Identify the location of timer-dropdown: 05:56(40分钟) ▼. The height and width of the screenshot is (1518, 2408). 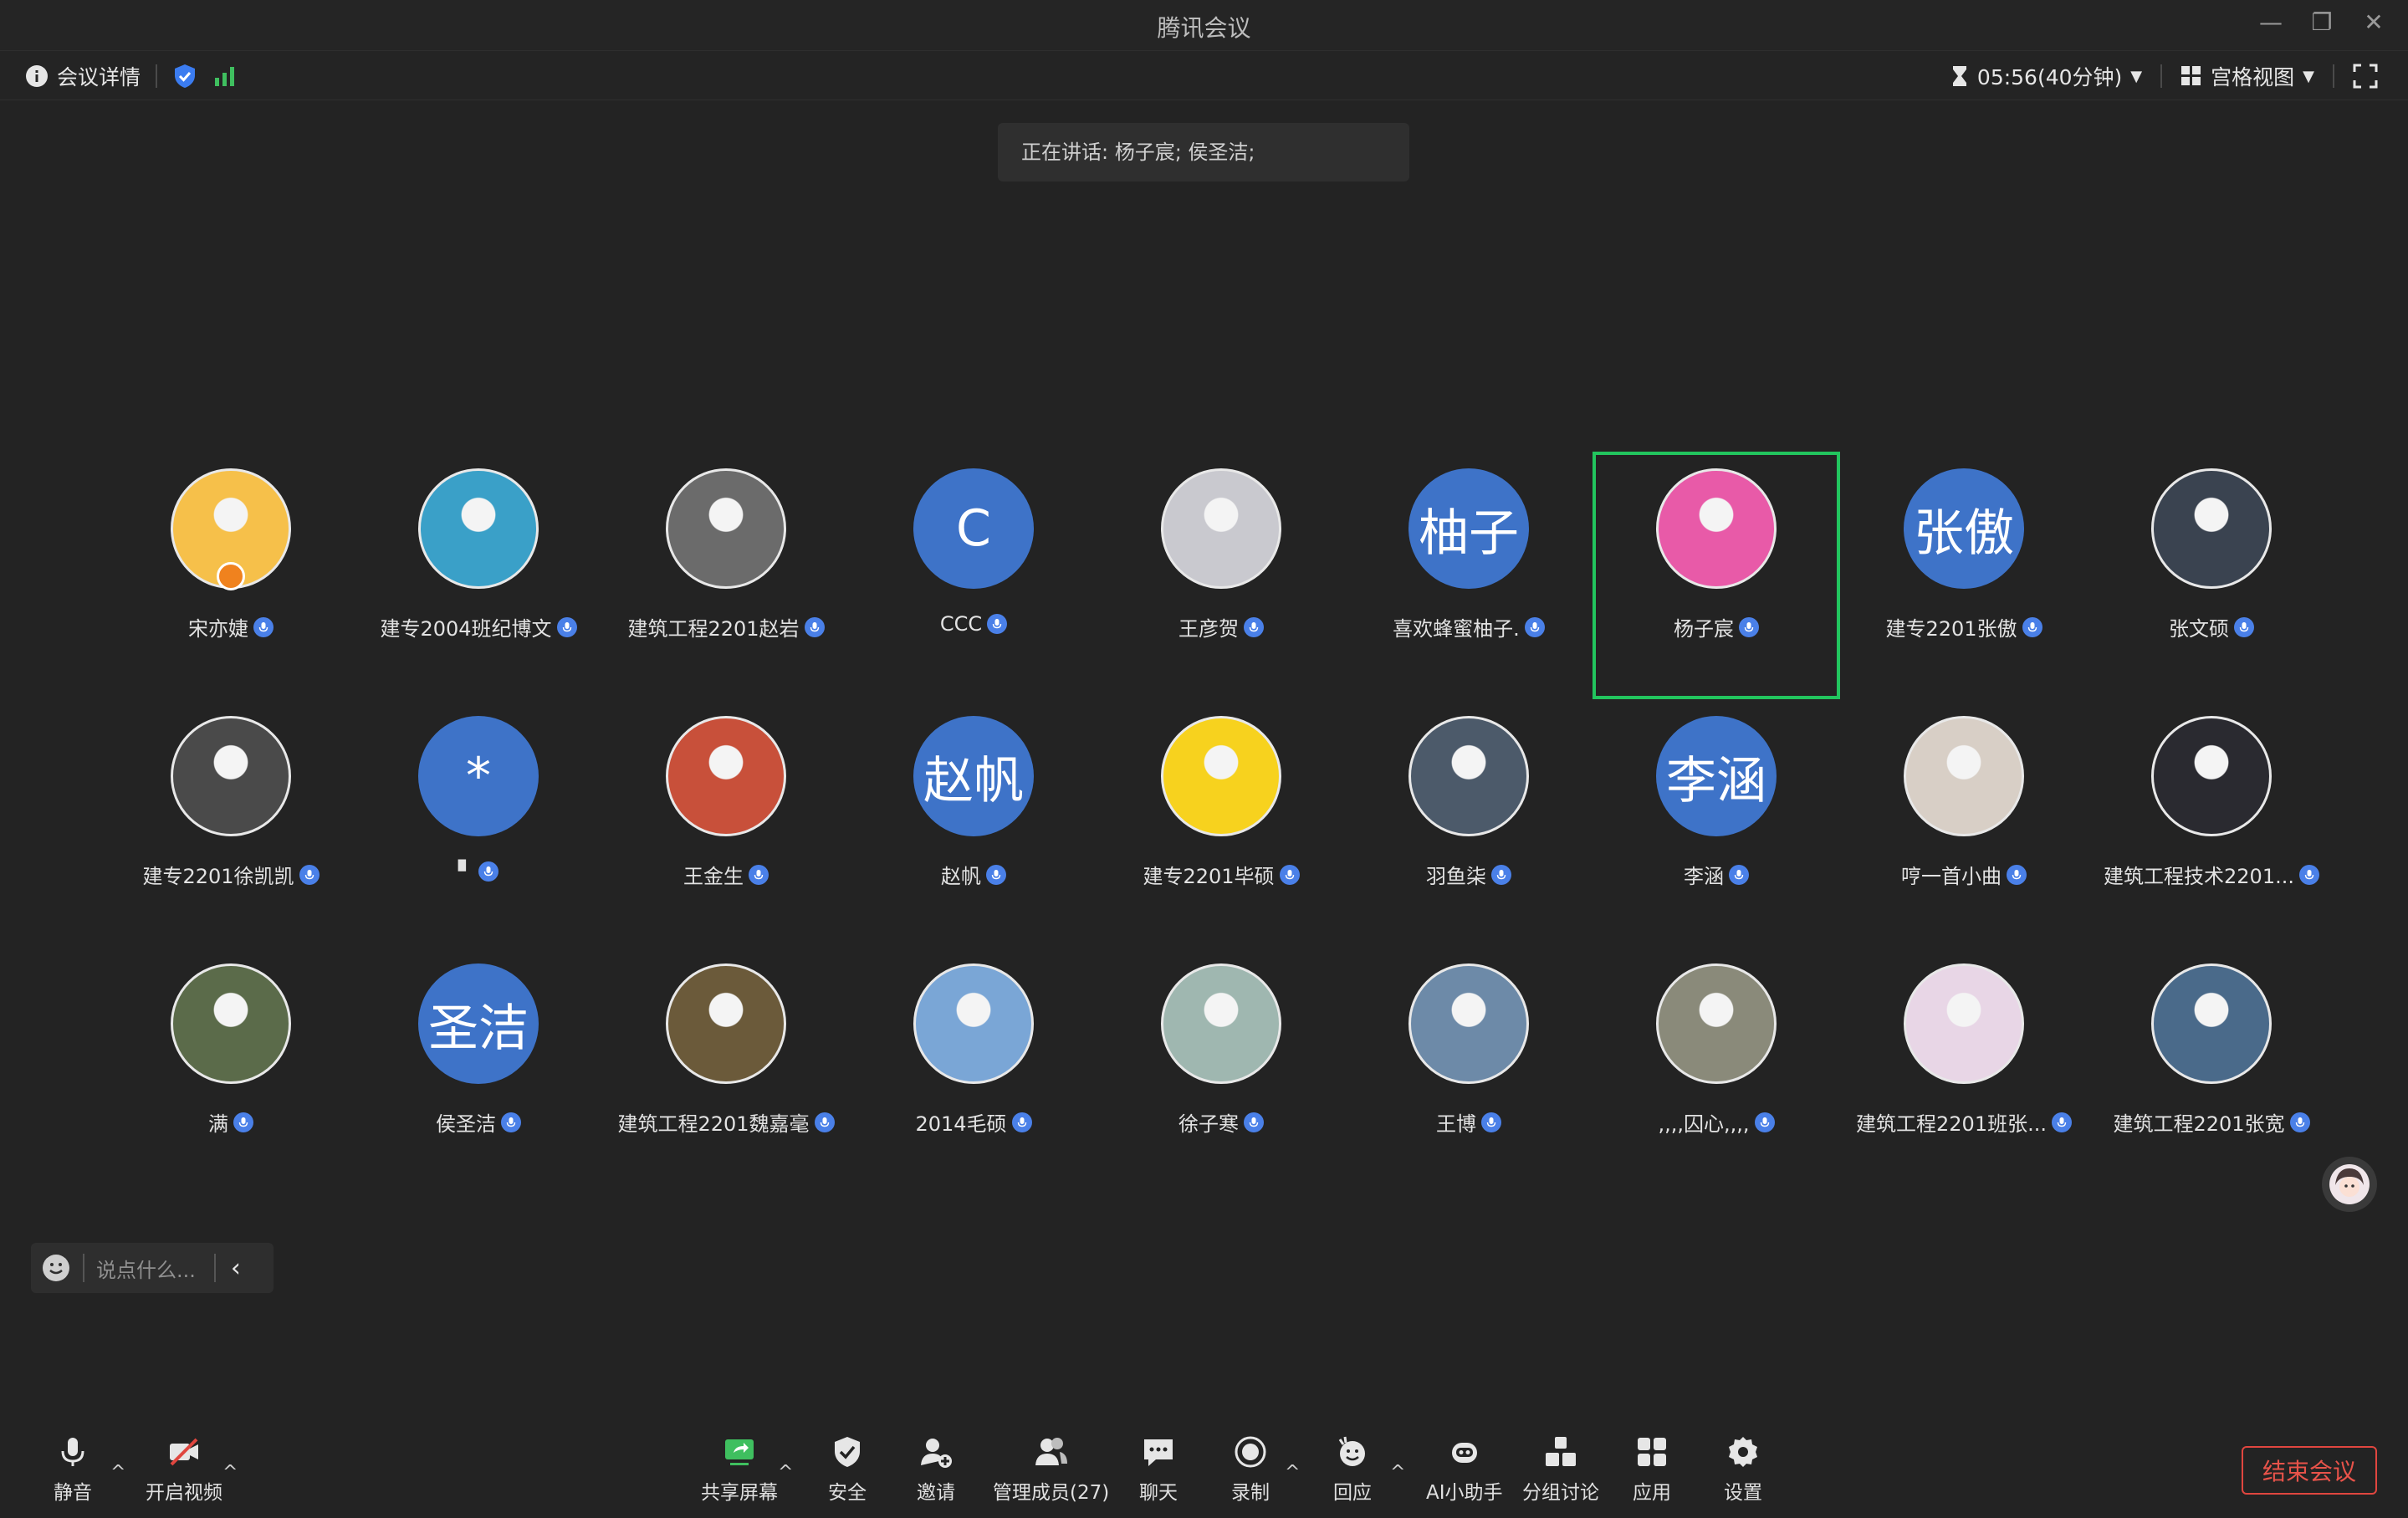
(2046, 76).